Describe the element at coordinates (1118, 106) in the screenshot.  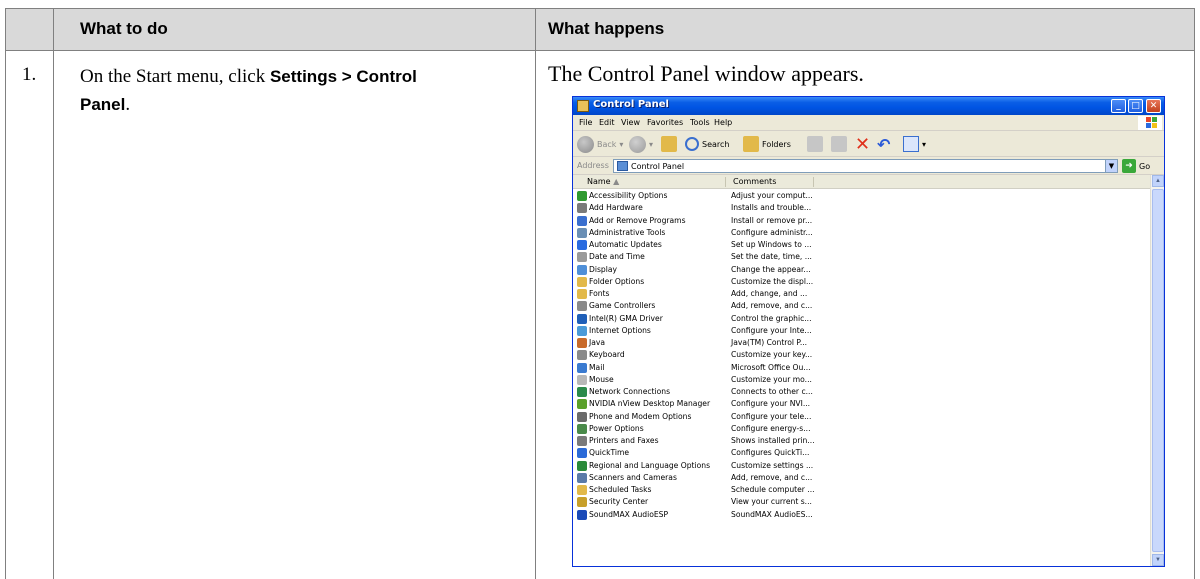
I see `minimize-button: _` at that location.